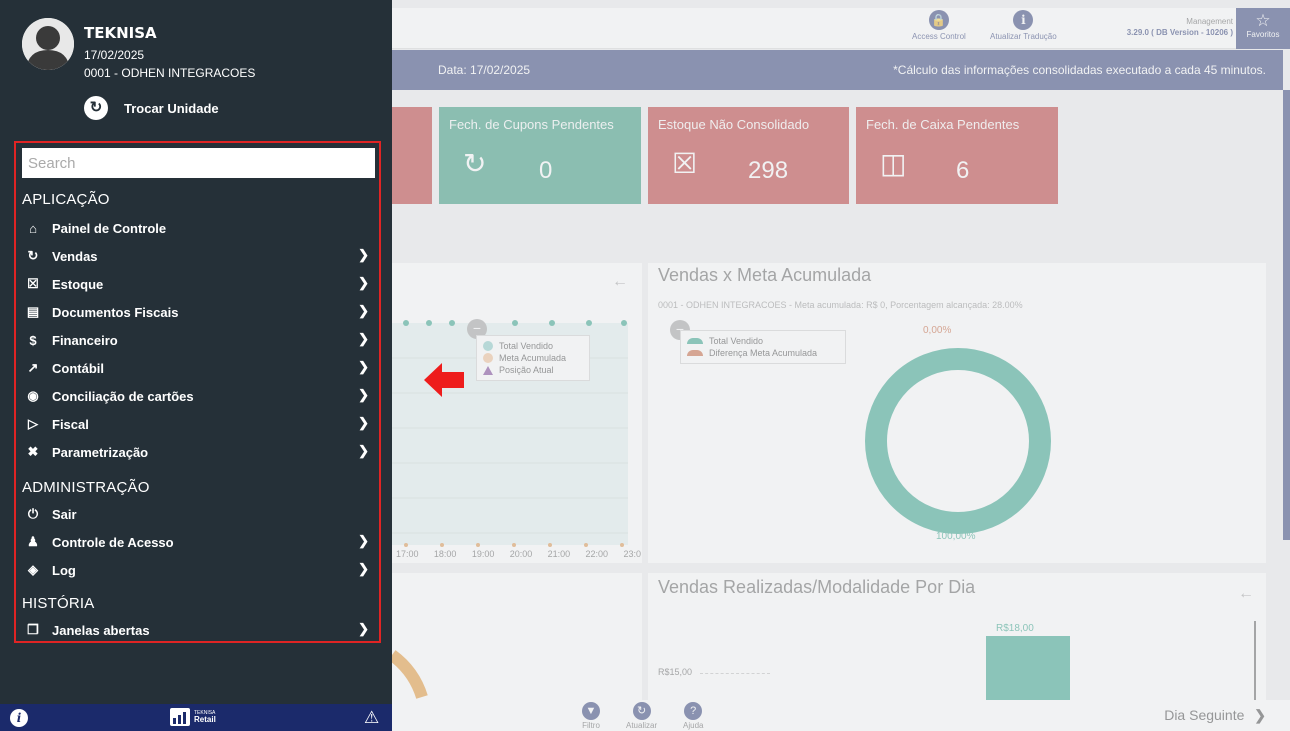  Describe the element at coordinates (78, 368) in the screenshot. I see `menu-item-label: Contábil` at that location.